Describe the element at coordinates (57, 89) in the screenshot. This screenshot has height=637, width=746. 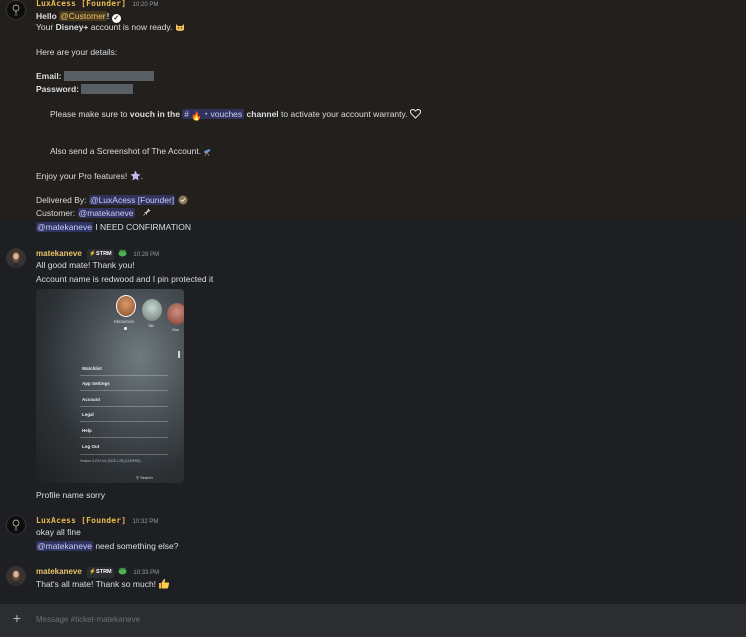
I see `password-label: Password:` at that location.